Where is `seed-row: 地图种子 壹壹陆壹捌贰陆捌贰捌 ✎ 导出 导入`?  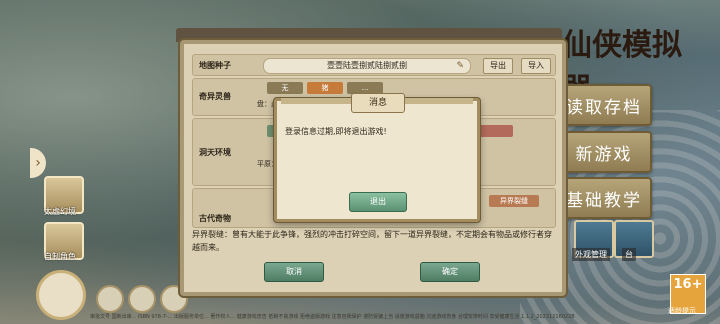 seed-row: 地图种子 壹壹陆壹捌贰陆捌贰捌 ✎ 导出 导入 is located at coordinates (374, 65).